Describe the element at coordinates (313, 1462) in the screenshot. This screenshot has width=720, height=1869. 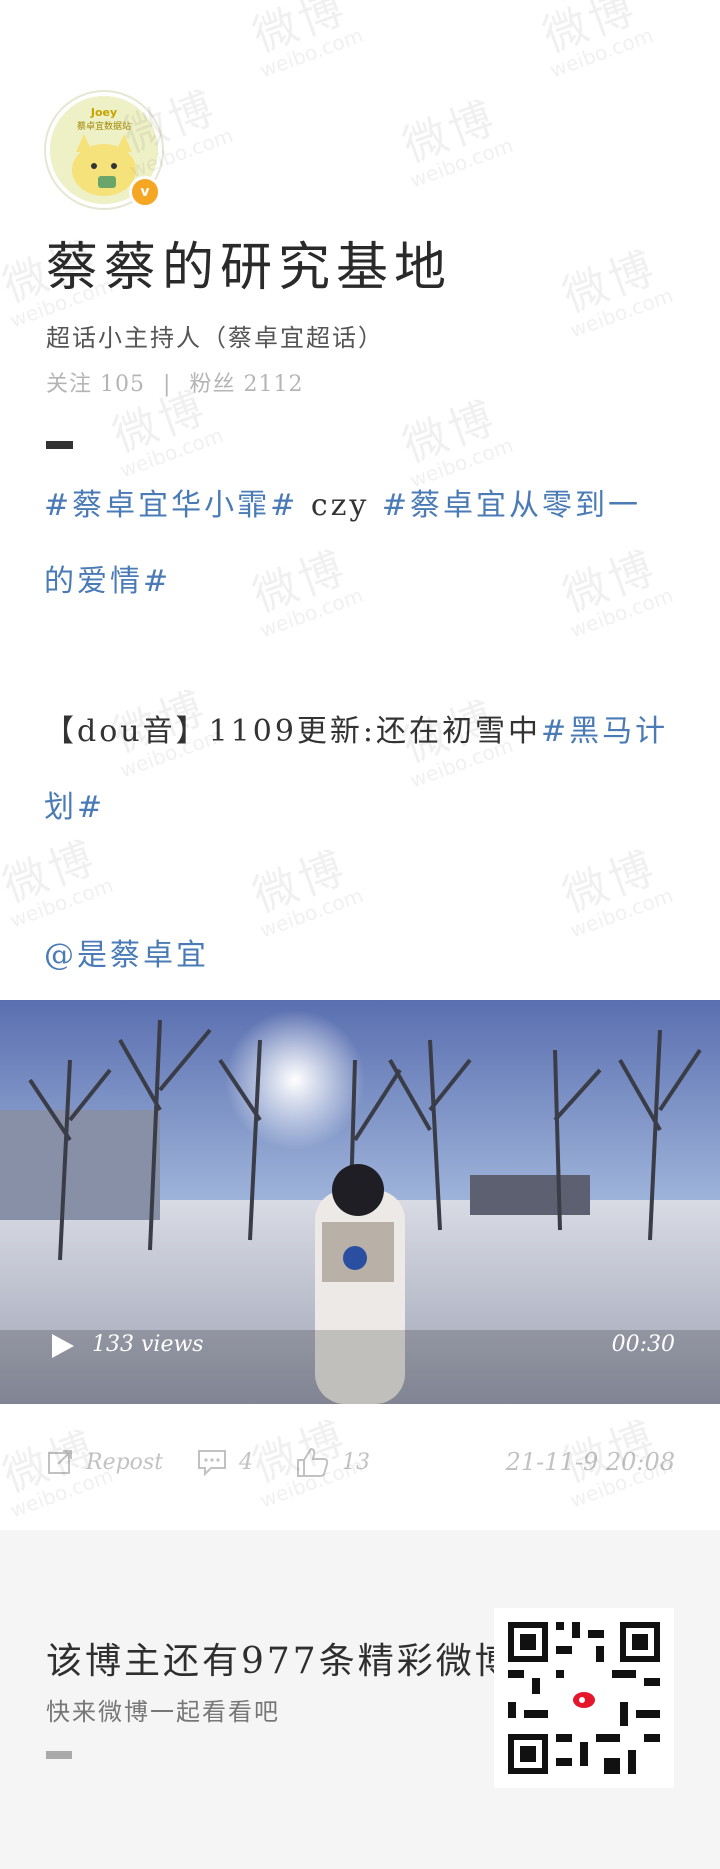
I see `like-icon` at that location.